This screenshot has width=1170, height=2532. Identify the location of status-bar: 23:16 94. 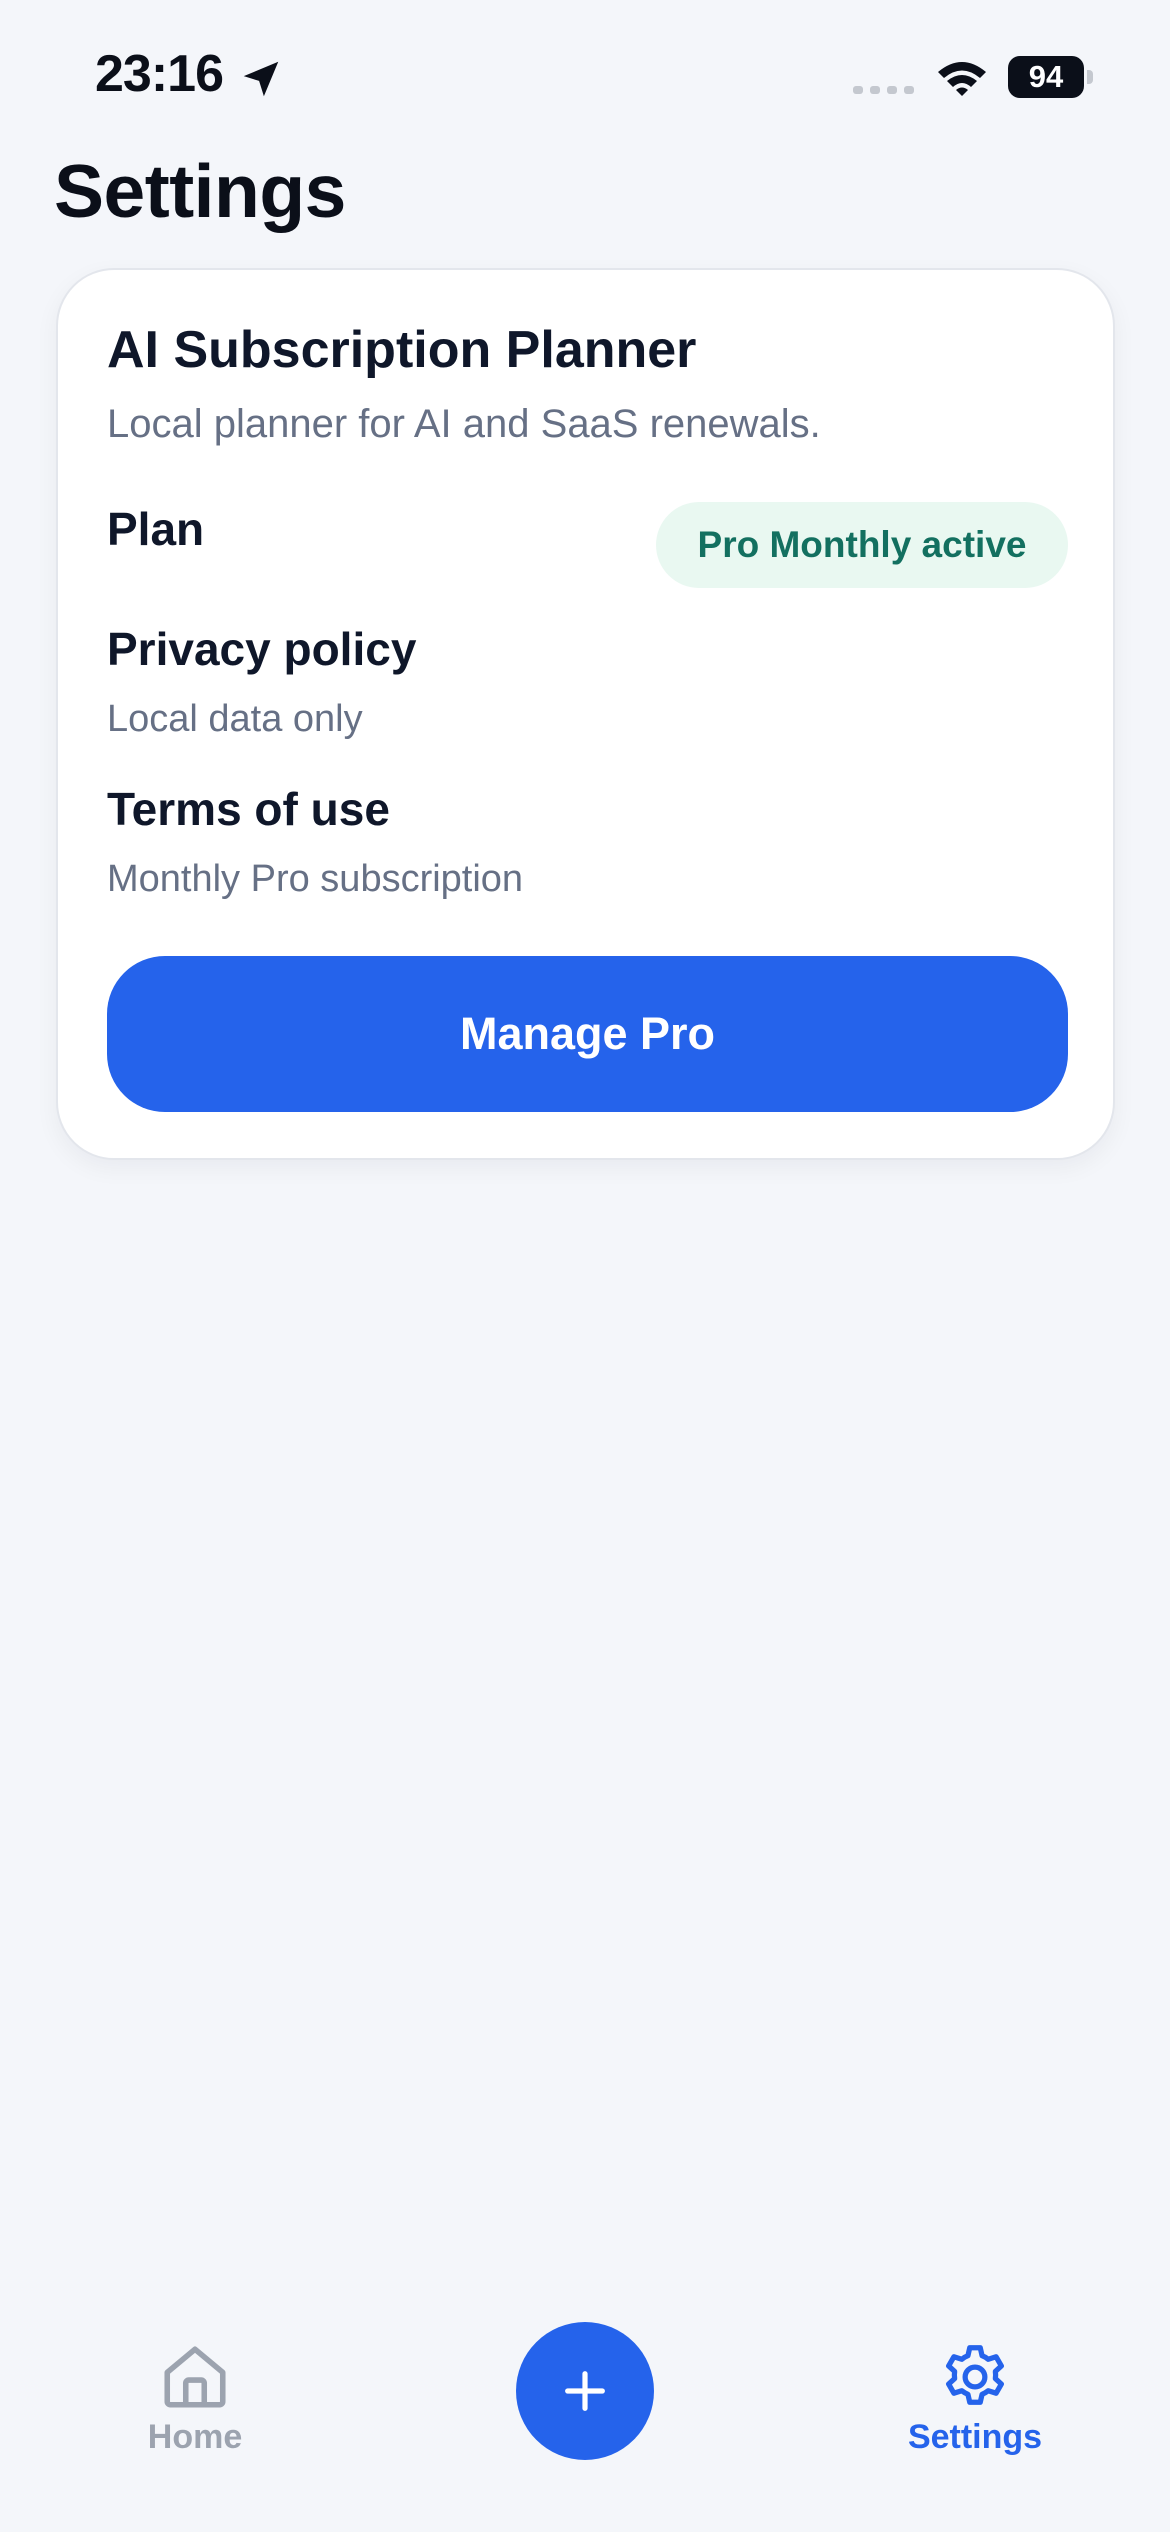
(585, 75).